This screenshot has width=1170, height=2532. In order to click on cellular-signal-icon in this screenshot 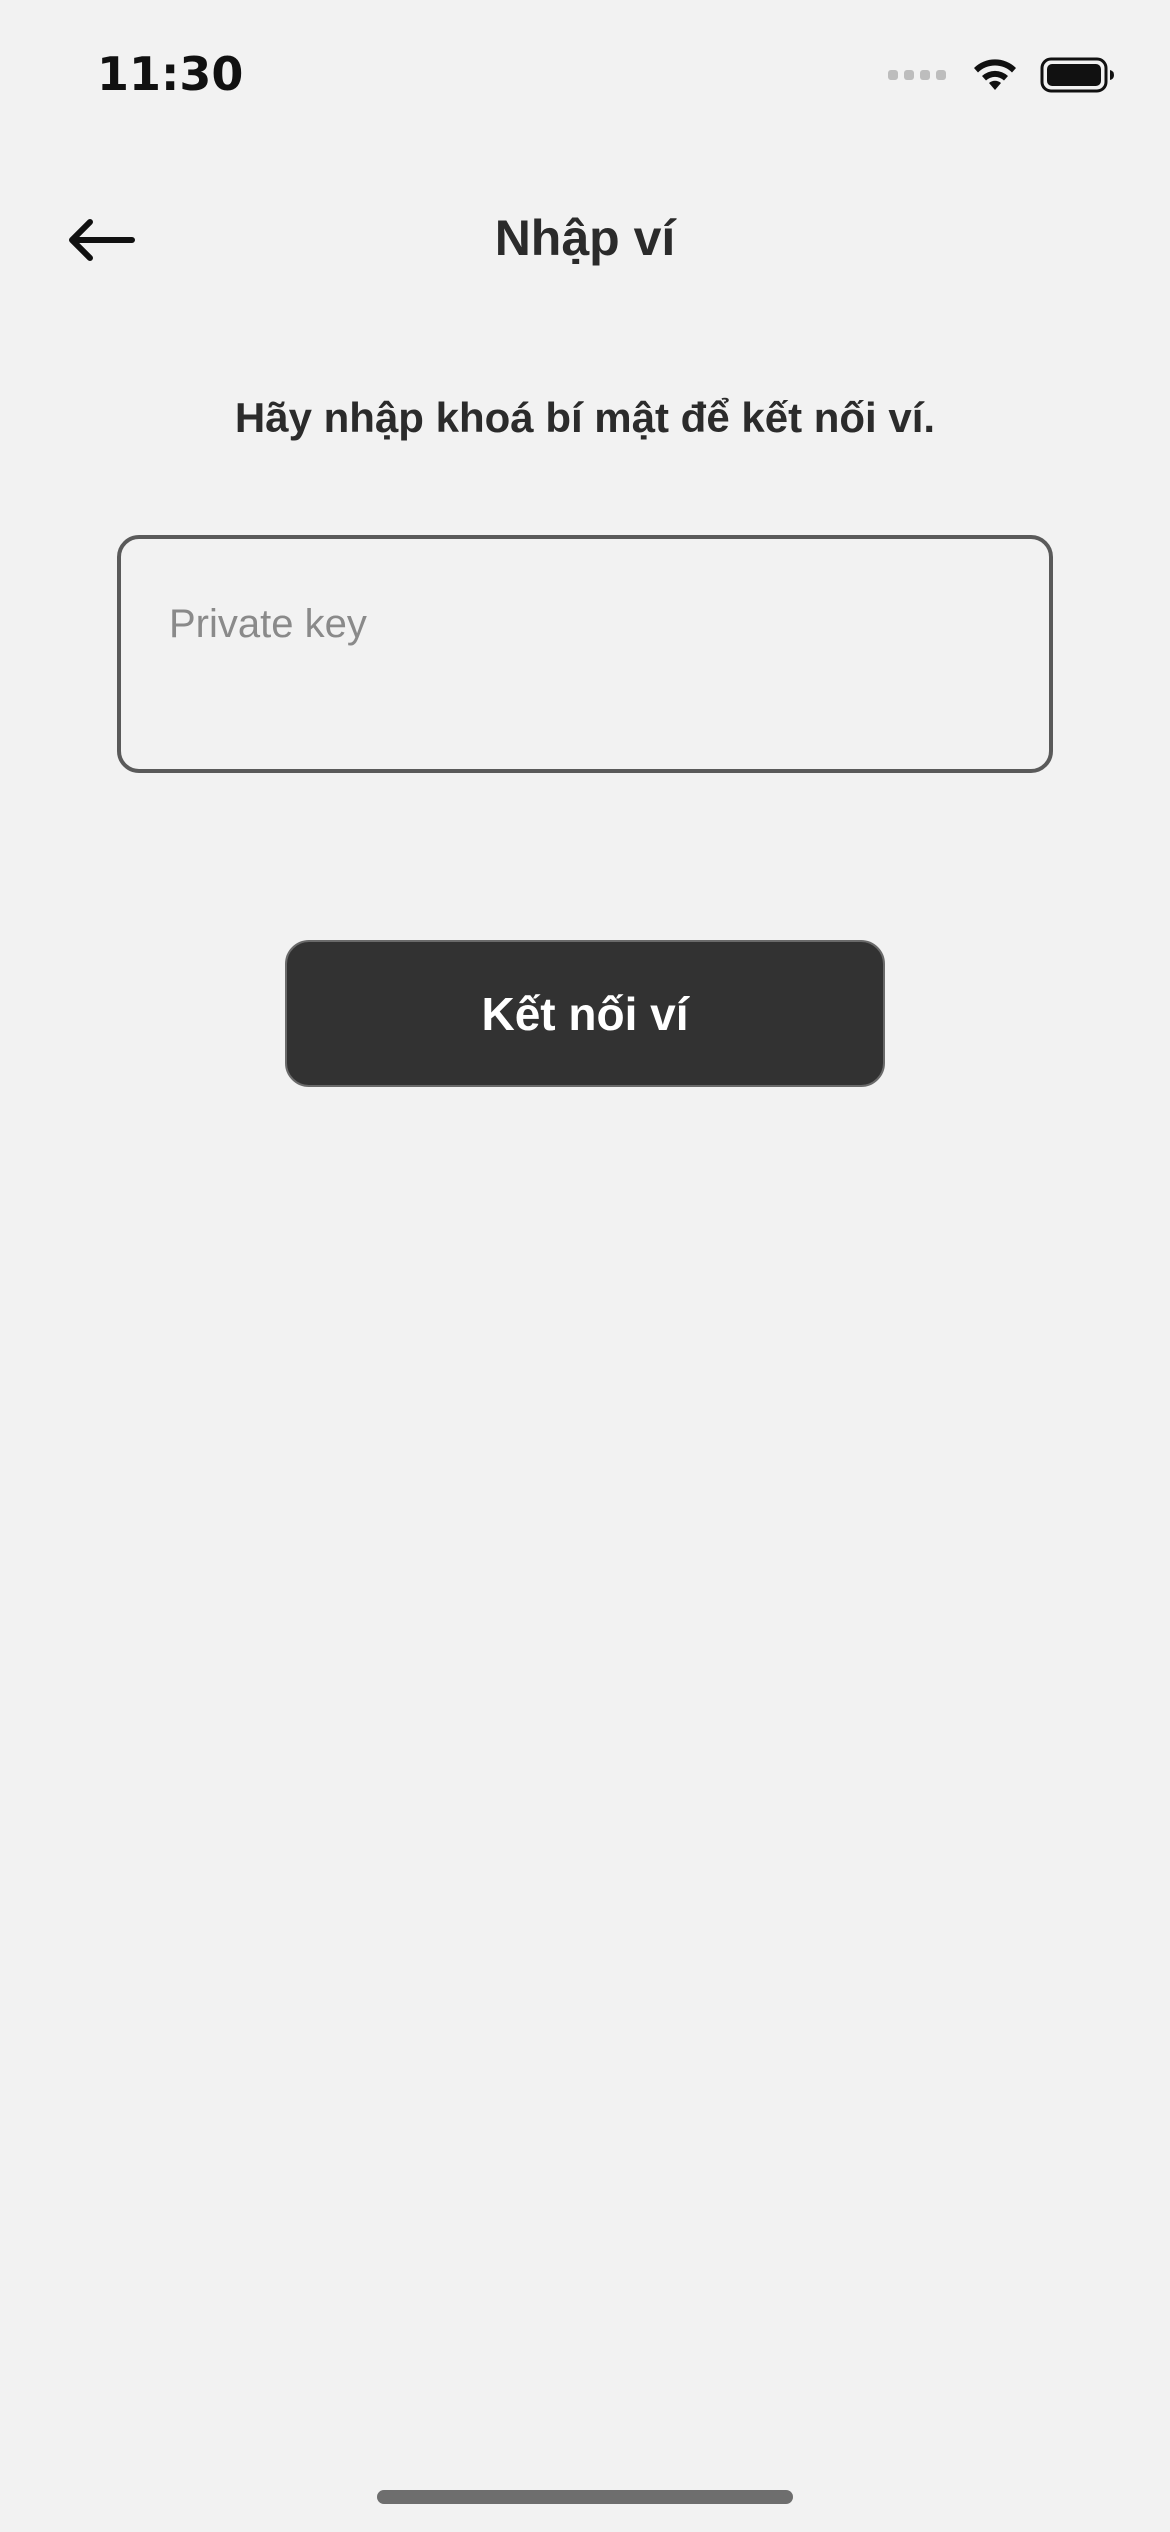, I will do `click(917, 75)`.